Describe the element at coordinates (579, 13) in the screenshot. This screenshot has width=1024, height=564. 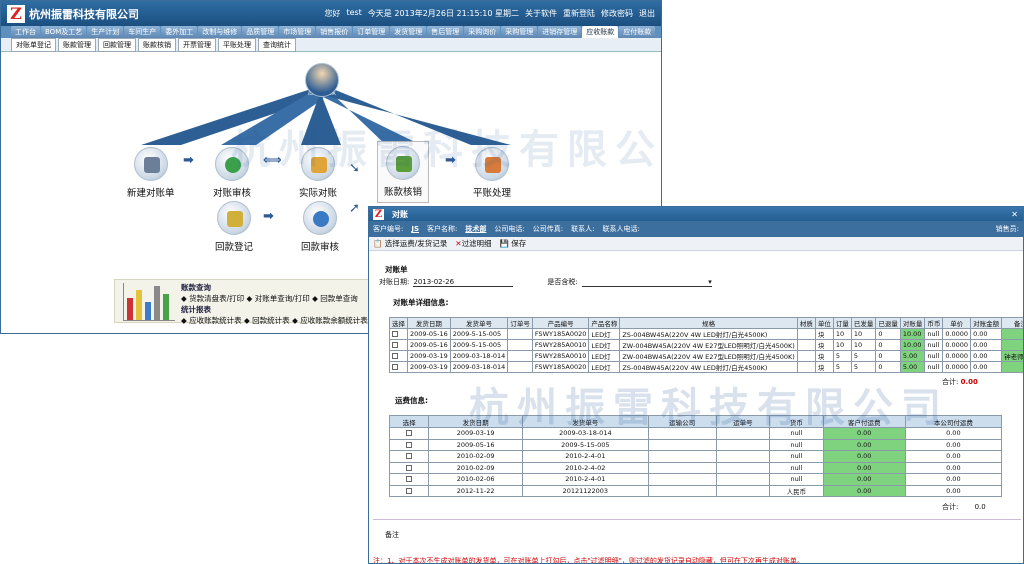
I see `relogin-link: 重新登陆` at that location.